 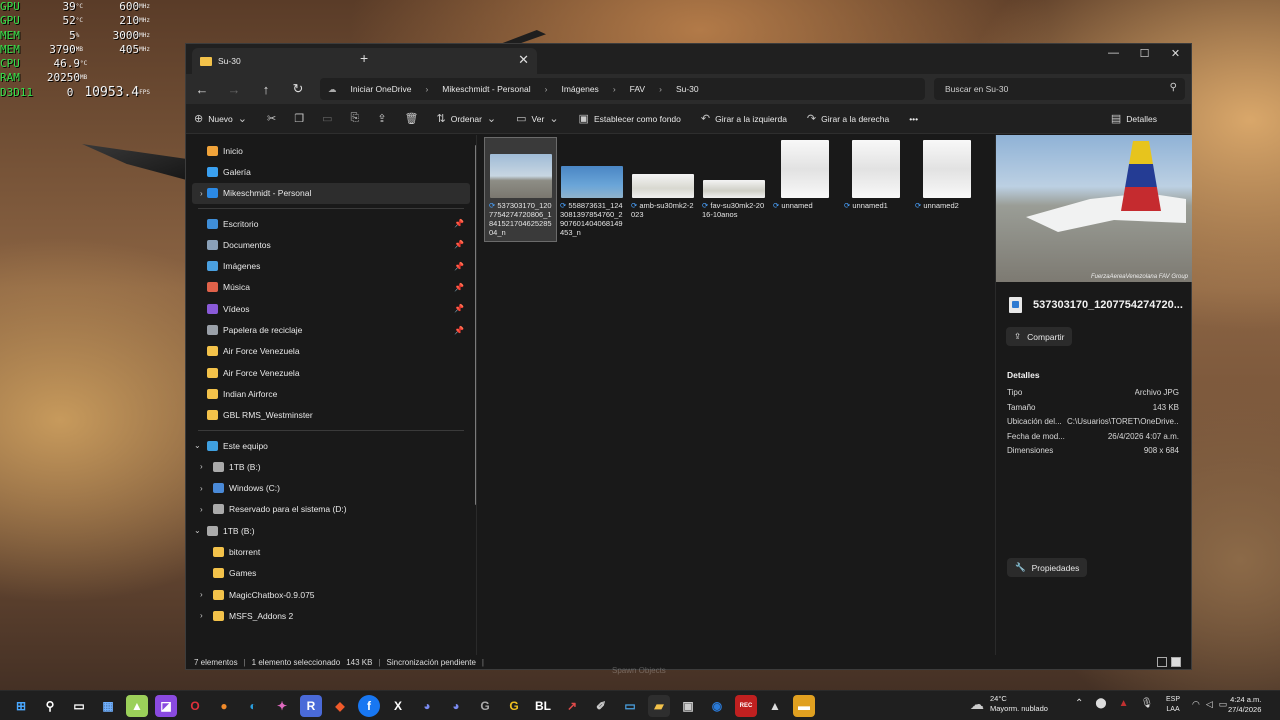 What do you see at coordinates (1009, 704) in the screenshot?
I see `weather-widget: ☁ 24°C Mayorm. nublado` at bounding box center [1009, 704].